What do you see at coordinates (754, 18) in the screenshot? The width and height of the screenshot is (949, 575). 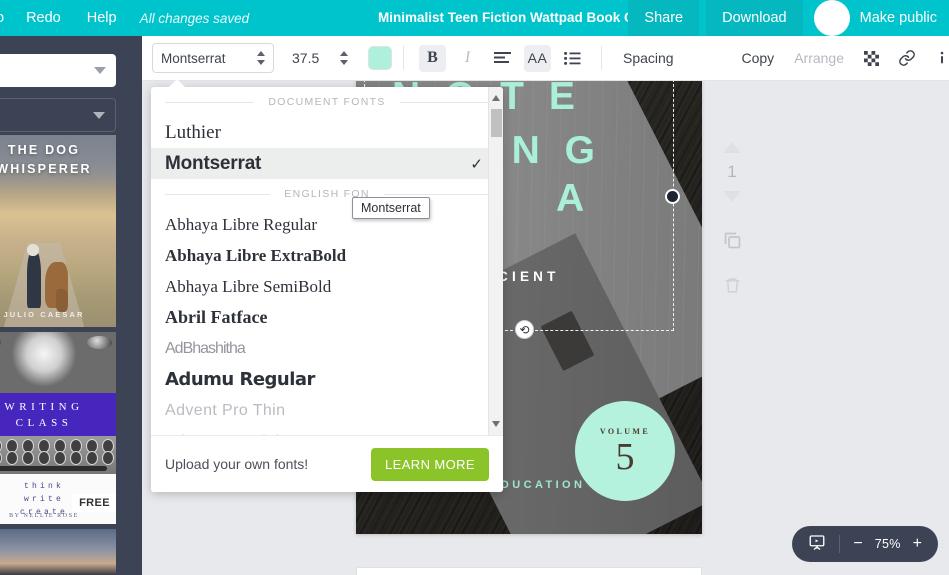 I see `download-button: Download` at bounding box center [754, 18].